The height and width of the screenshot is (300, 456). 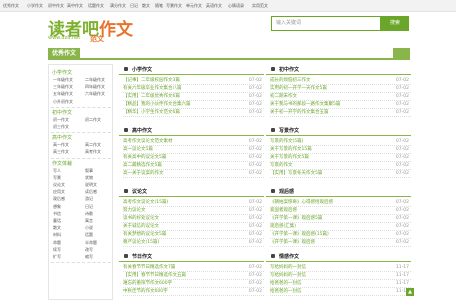 I want to click on sidebar-item: 写人, so click(x=57, y=171).